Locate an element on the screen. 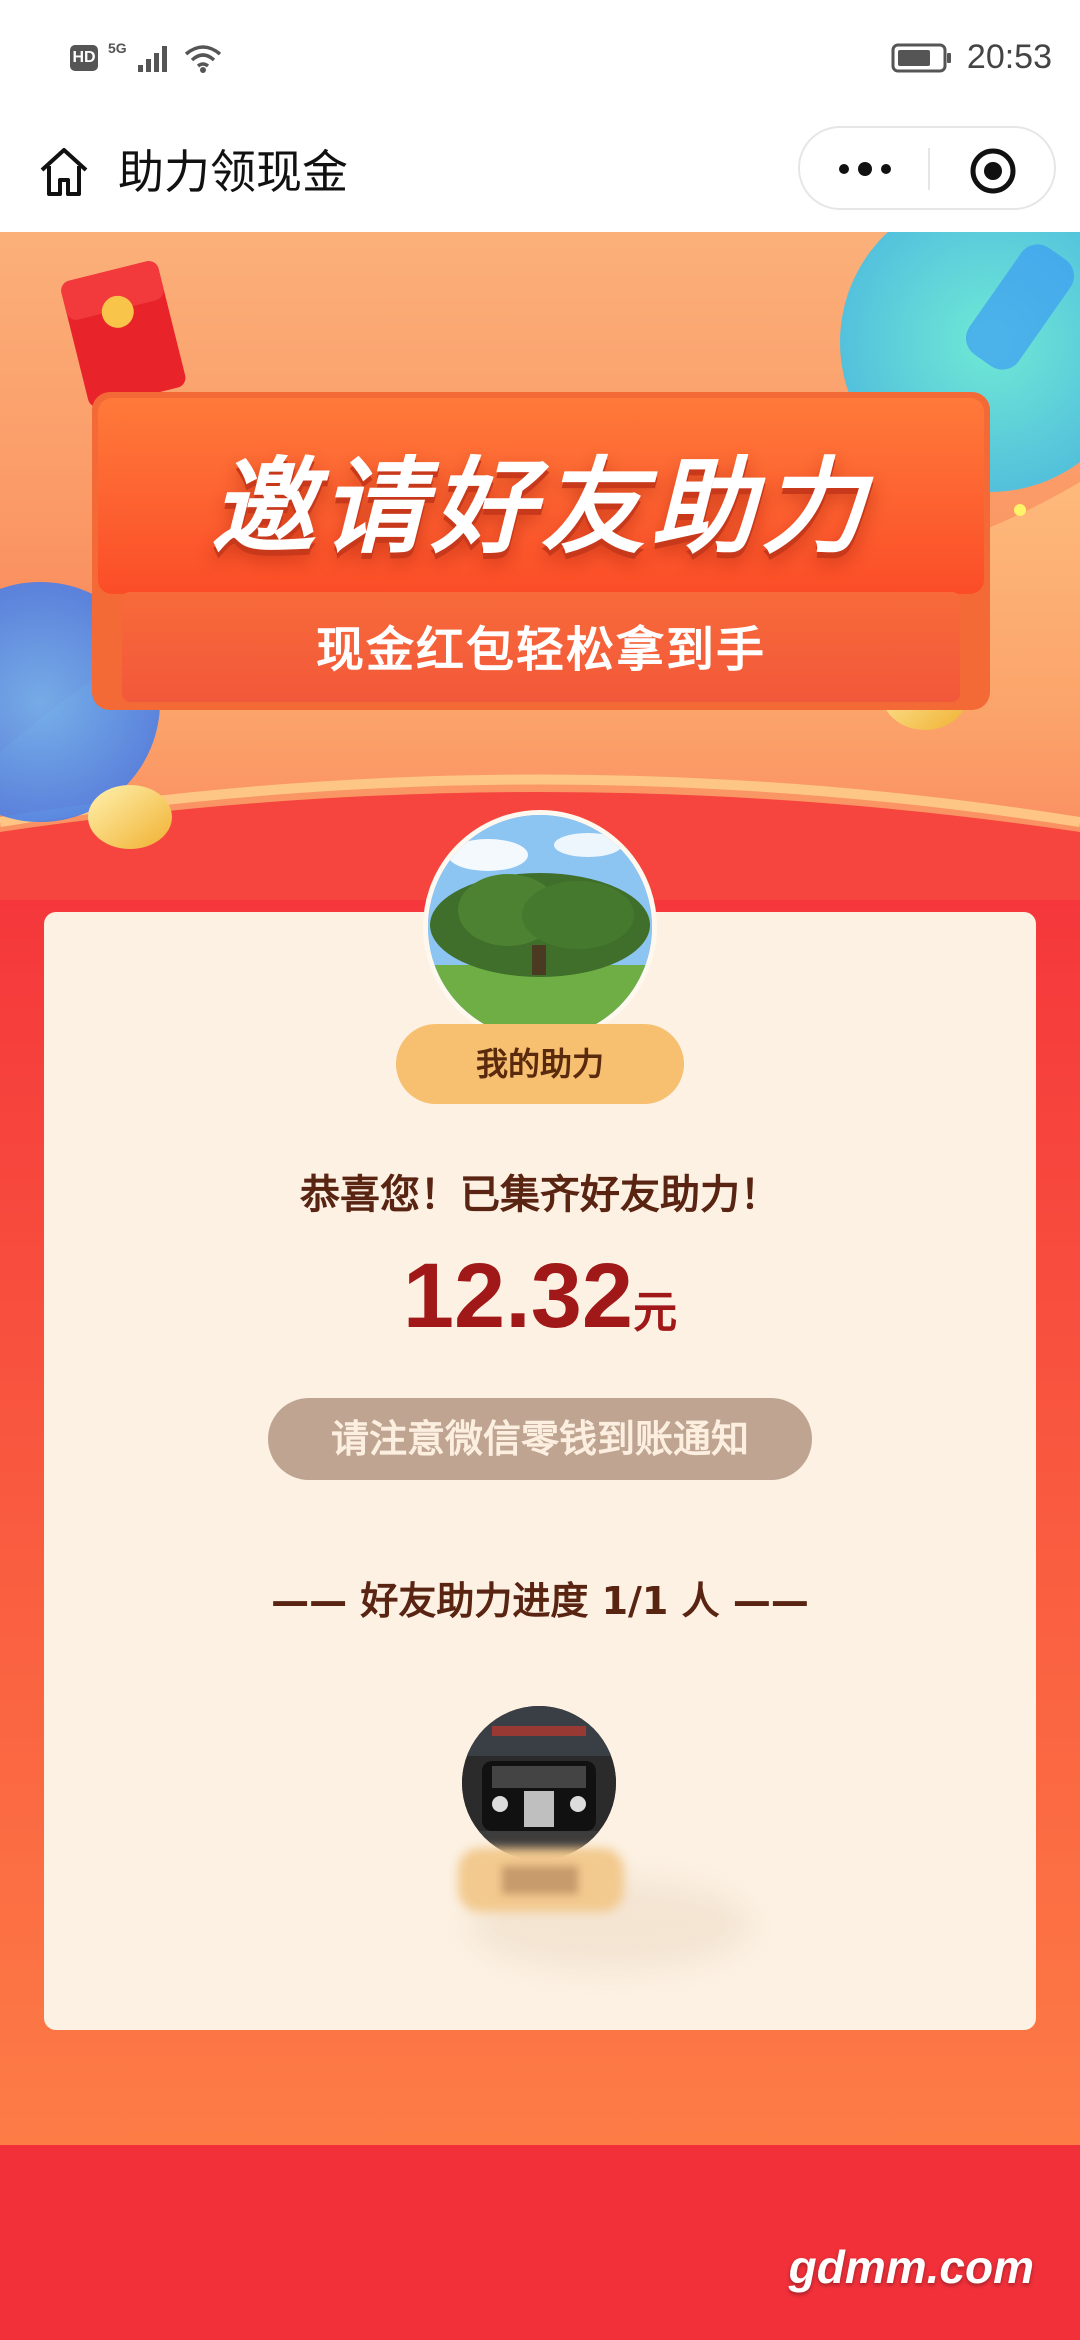  more-dots-icon is located at coordinates (865, 169).